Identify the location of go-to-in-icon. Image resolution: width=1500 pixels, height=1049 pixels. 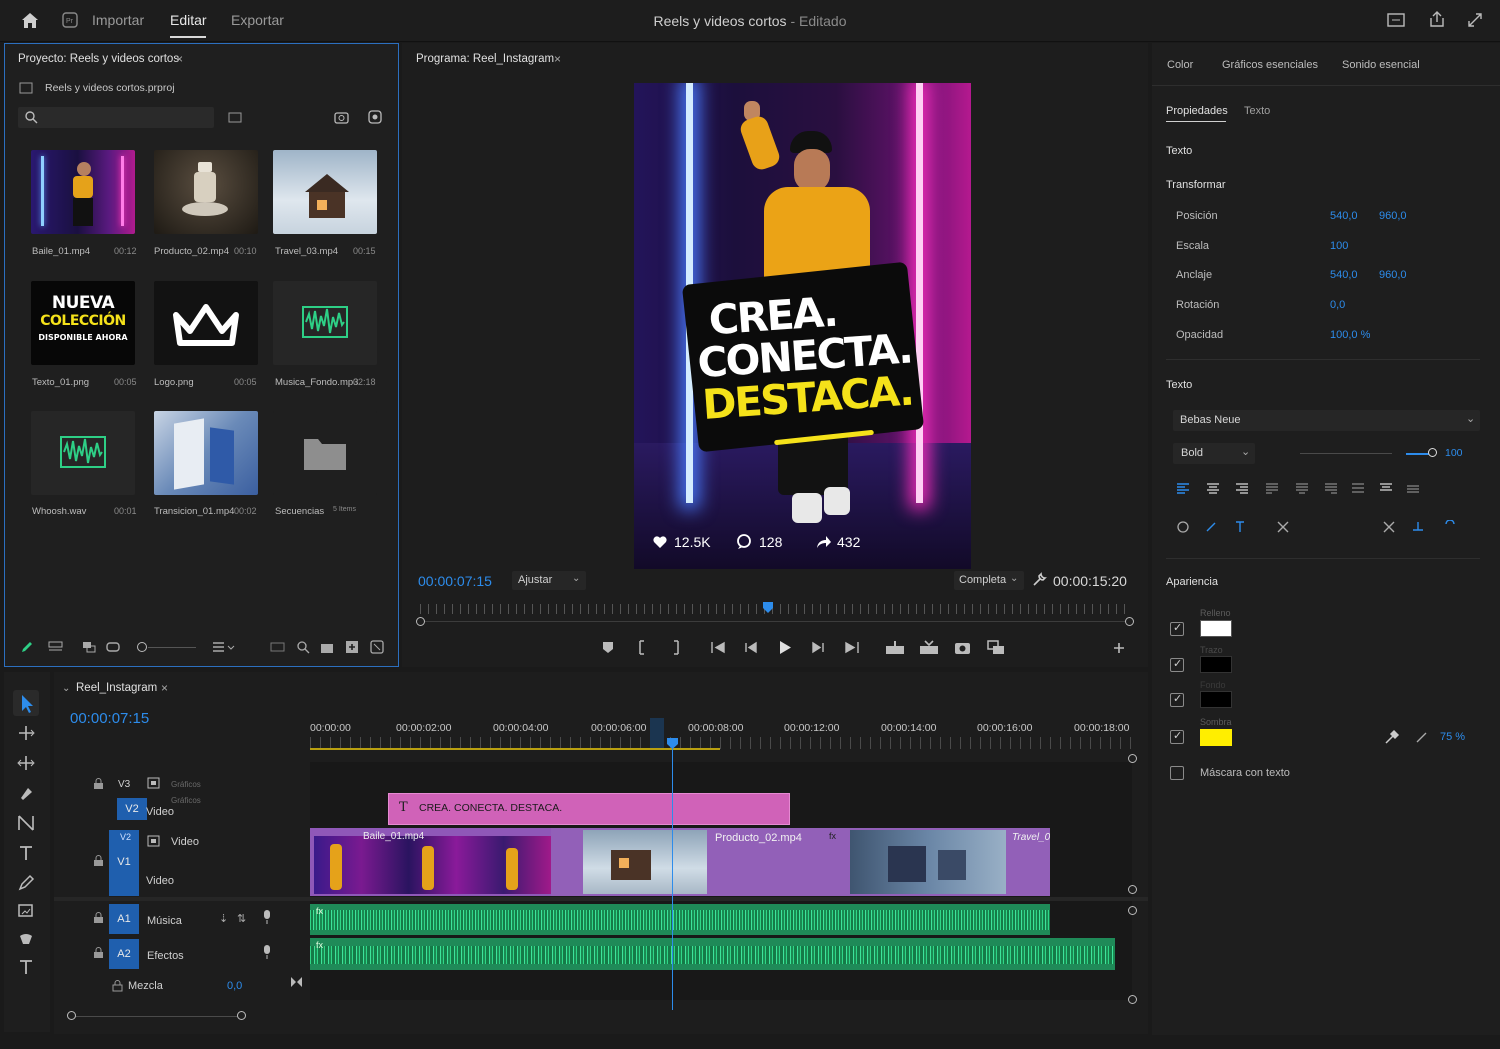
(718, 647).